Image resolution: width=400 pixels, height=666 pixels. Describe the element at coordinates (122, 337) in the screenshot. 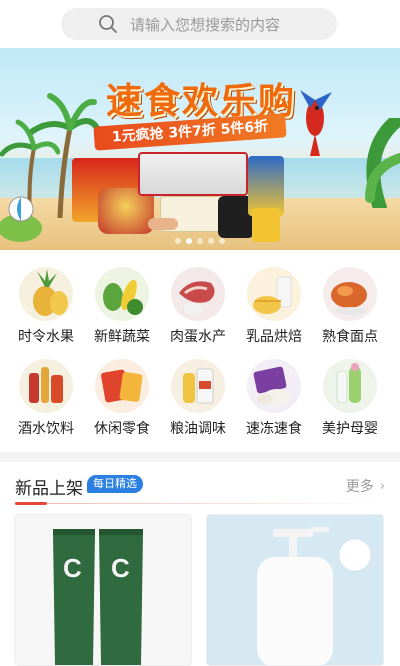

I see `category-label: 新鲜蔬菜` at that location.